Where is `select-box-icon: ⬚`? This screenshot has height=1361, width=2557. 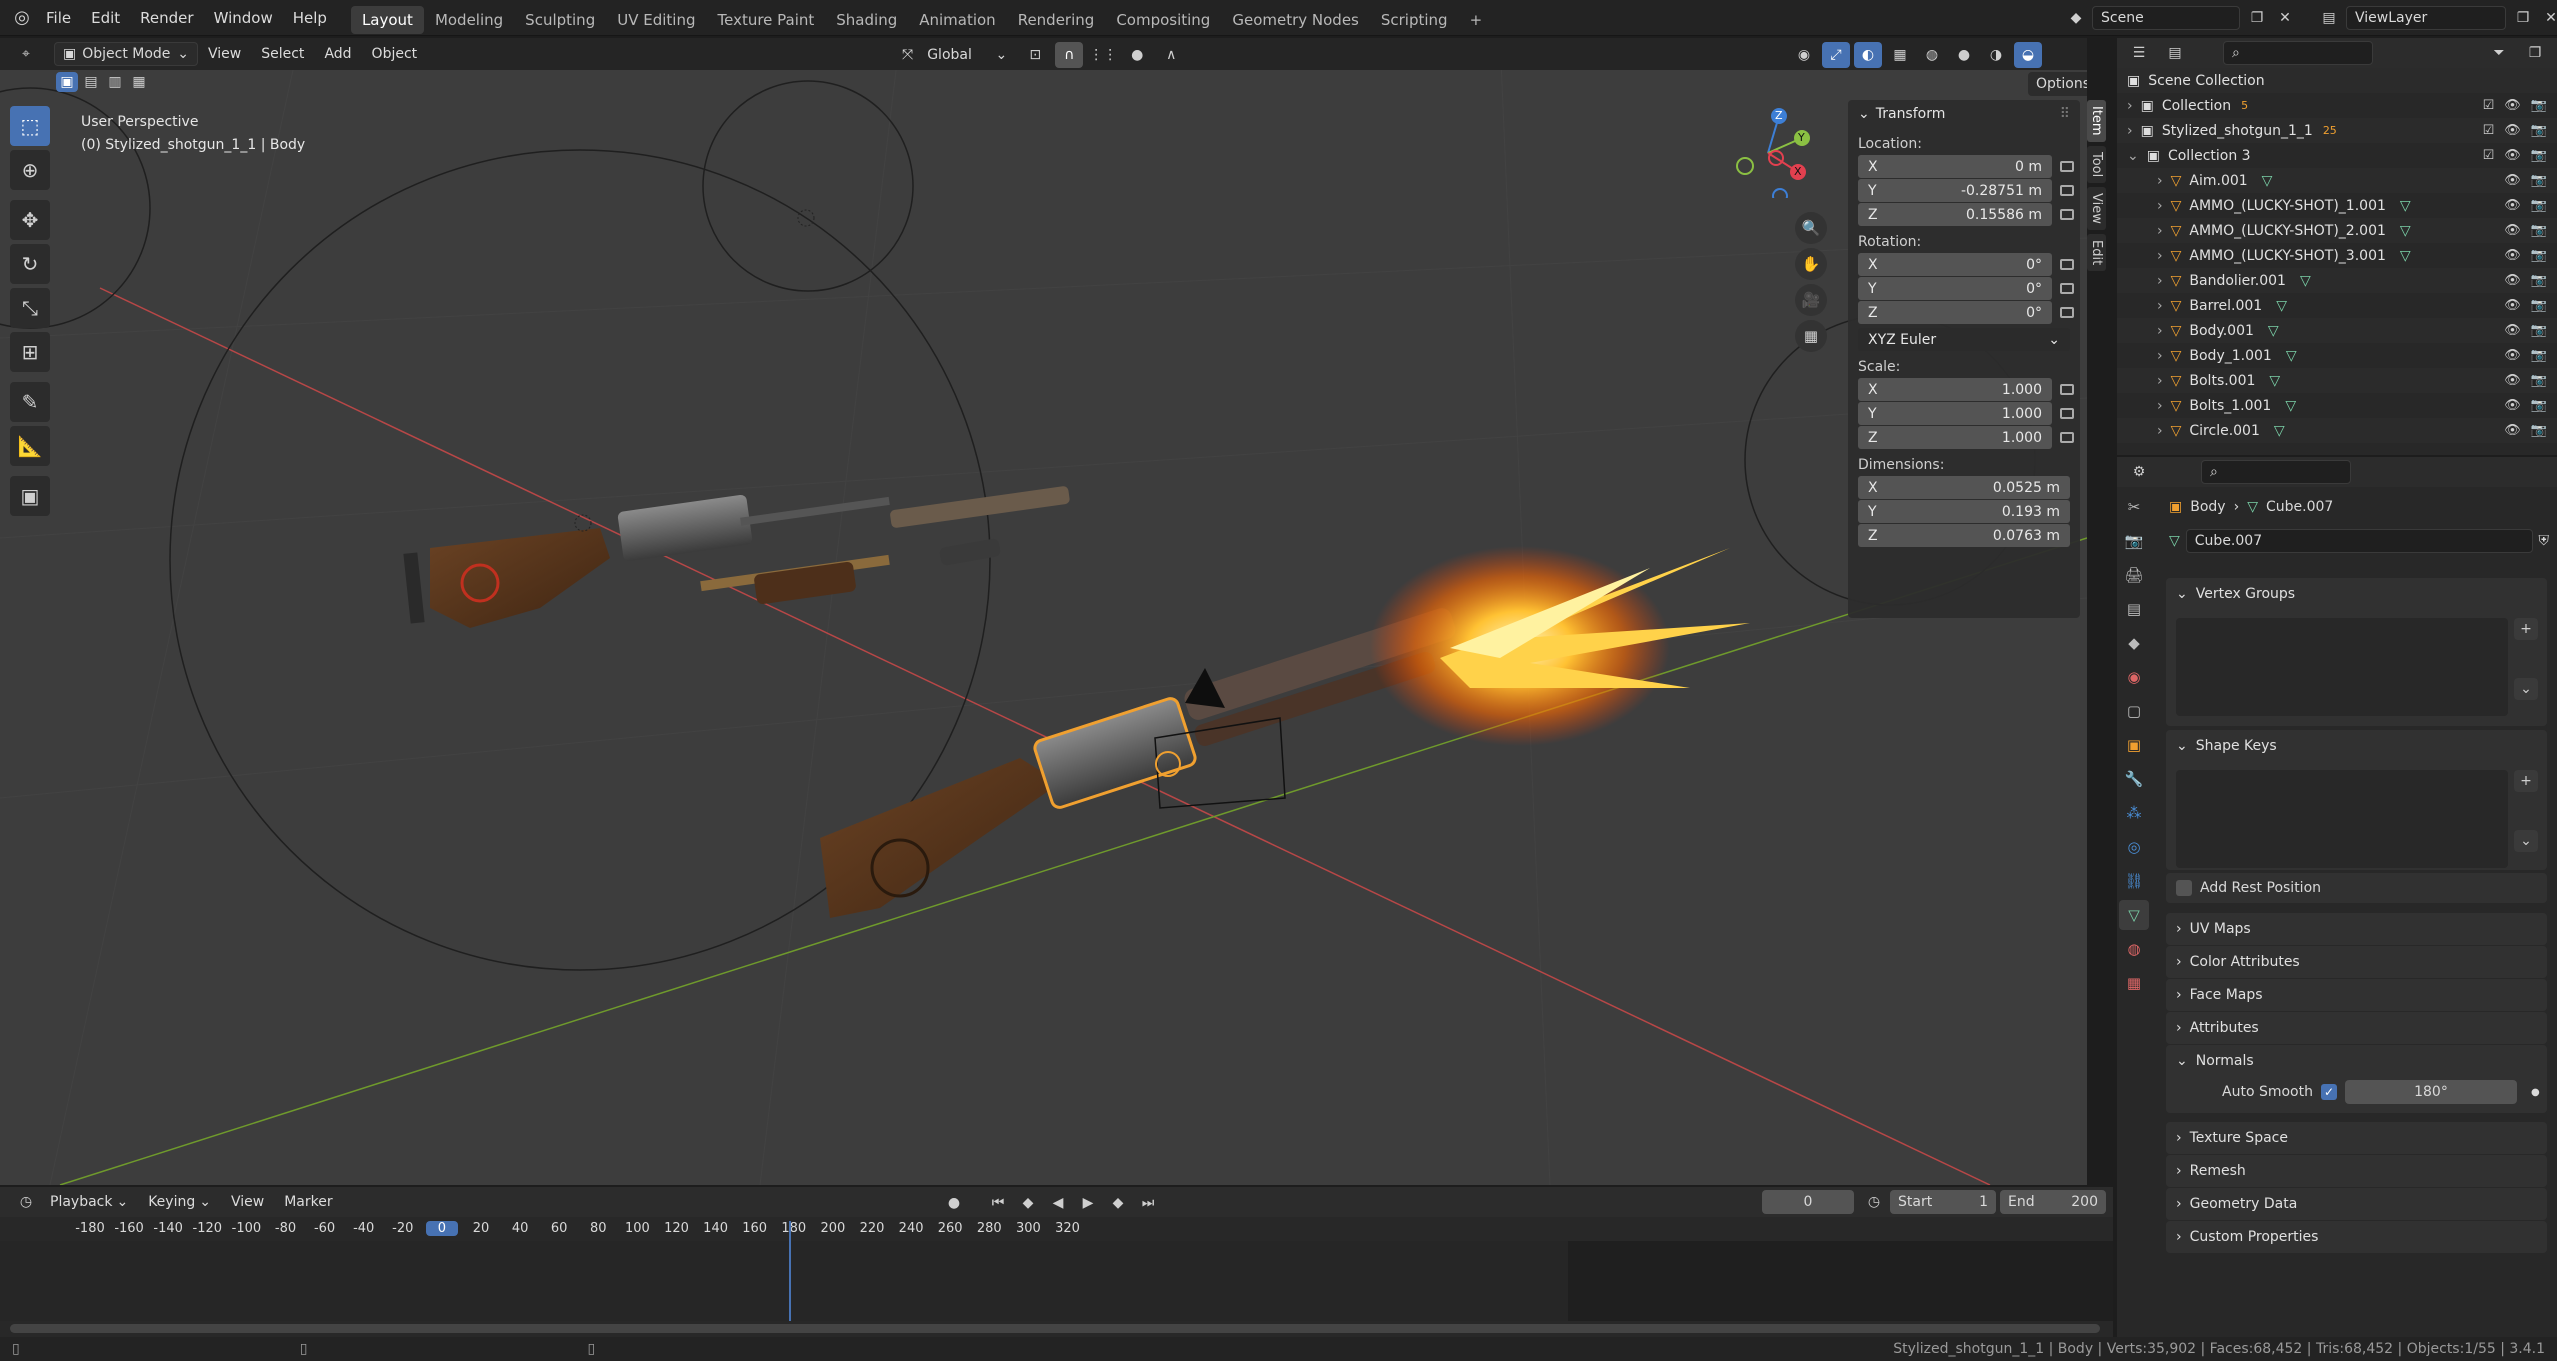 select-box-icon: ⬚ is located at coordinates (30, 126).